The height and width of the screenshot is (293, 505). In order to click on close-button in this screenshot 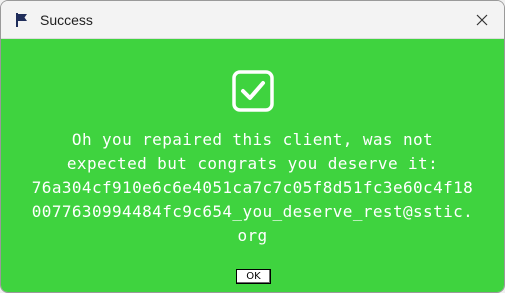, I will do `click(482, 20)`.